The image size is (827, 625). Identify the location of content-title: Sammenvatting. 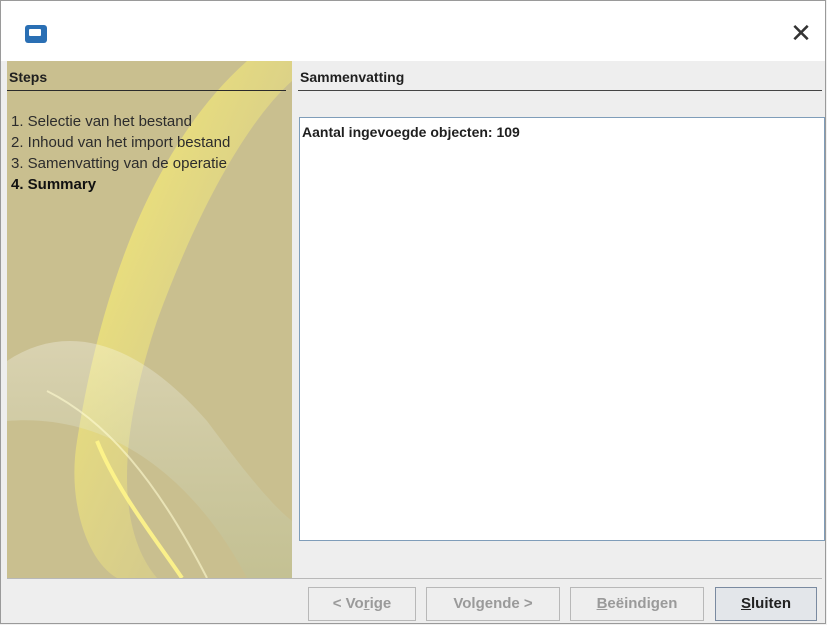
(352, 77).